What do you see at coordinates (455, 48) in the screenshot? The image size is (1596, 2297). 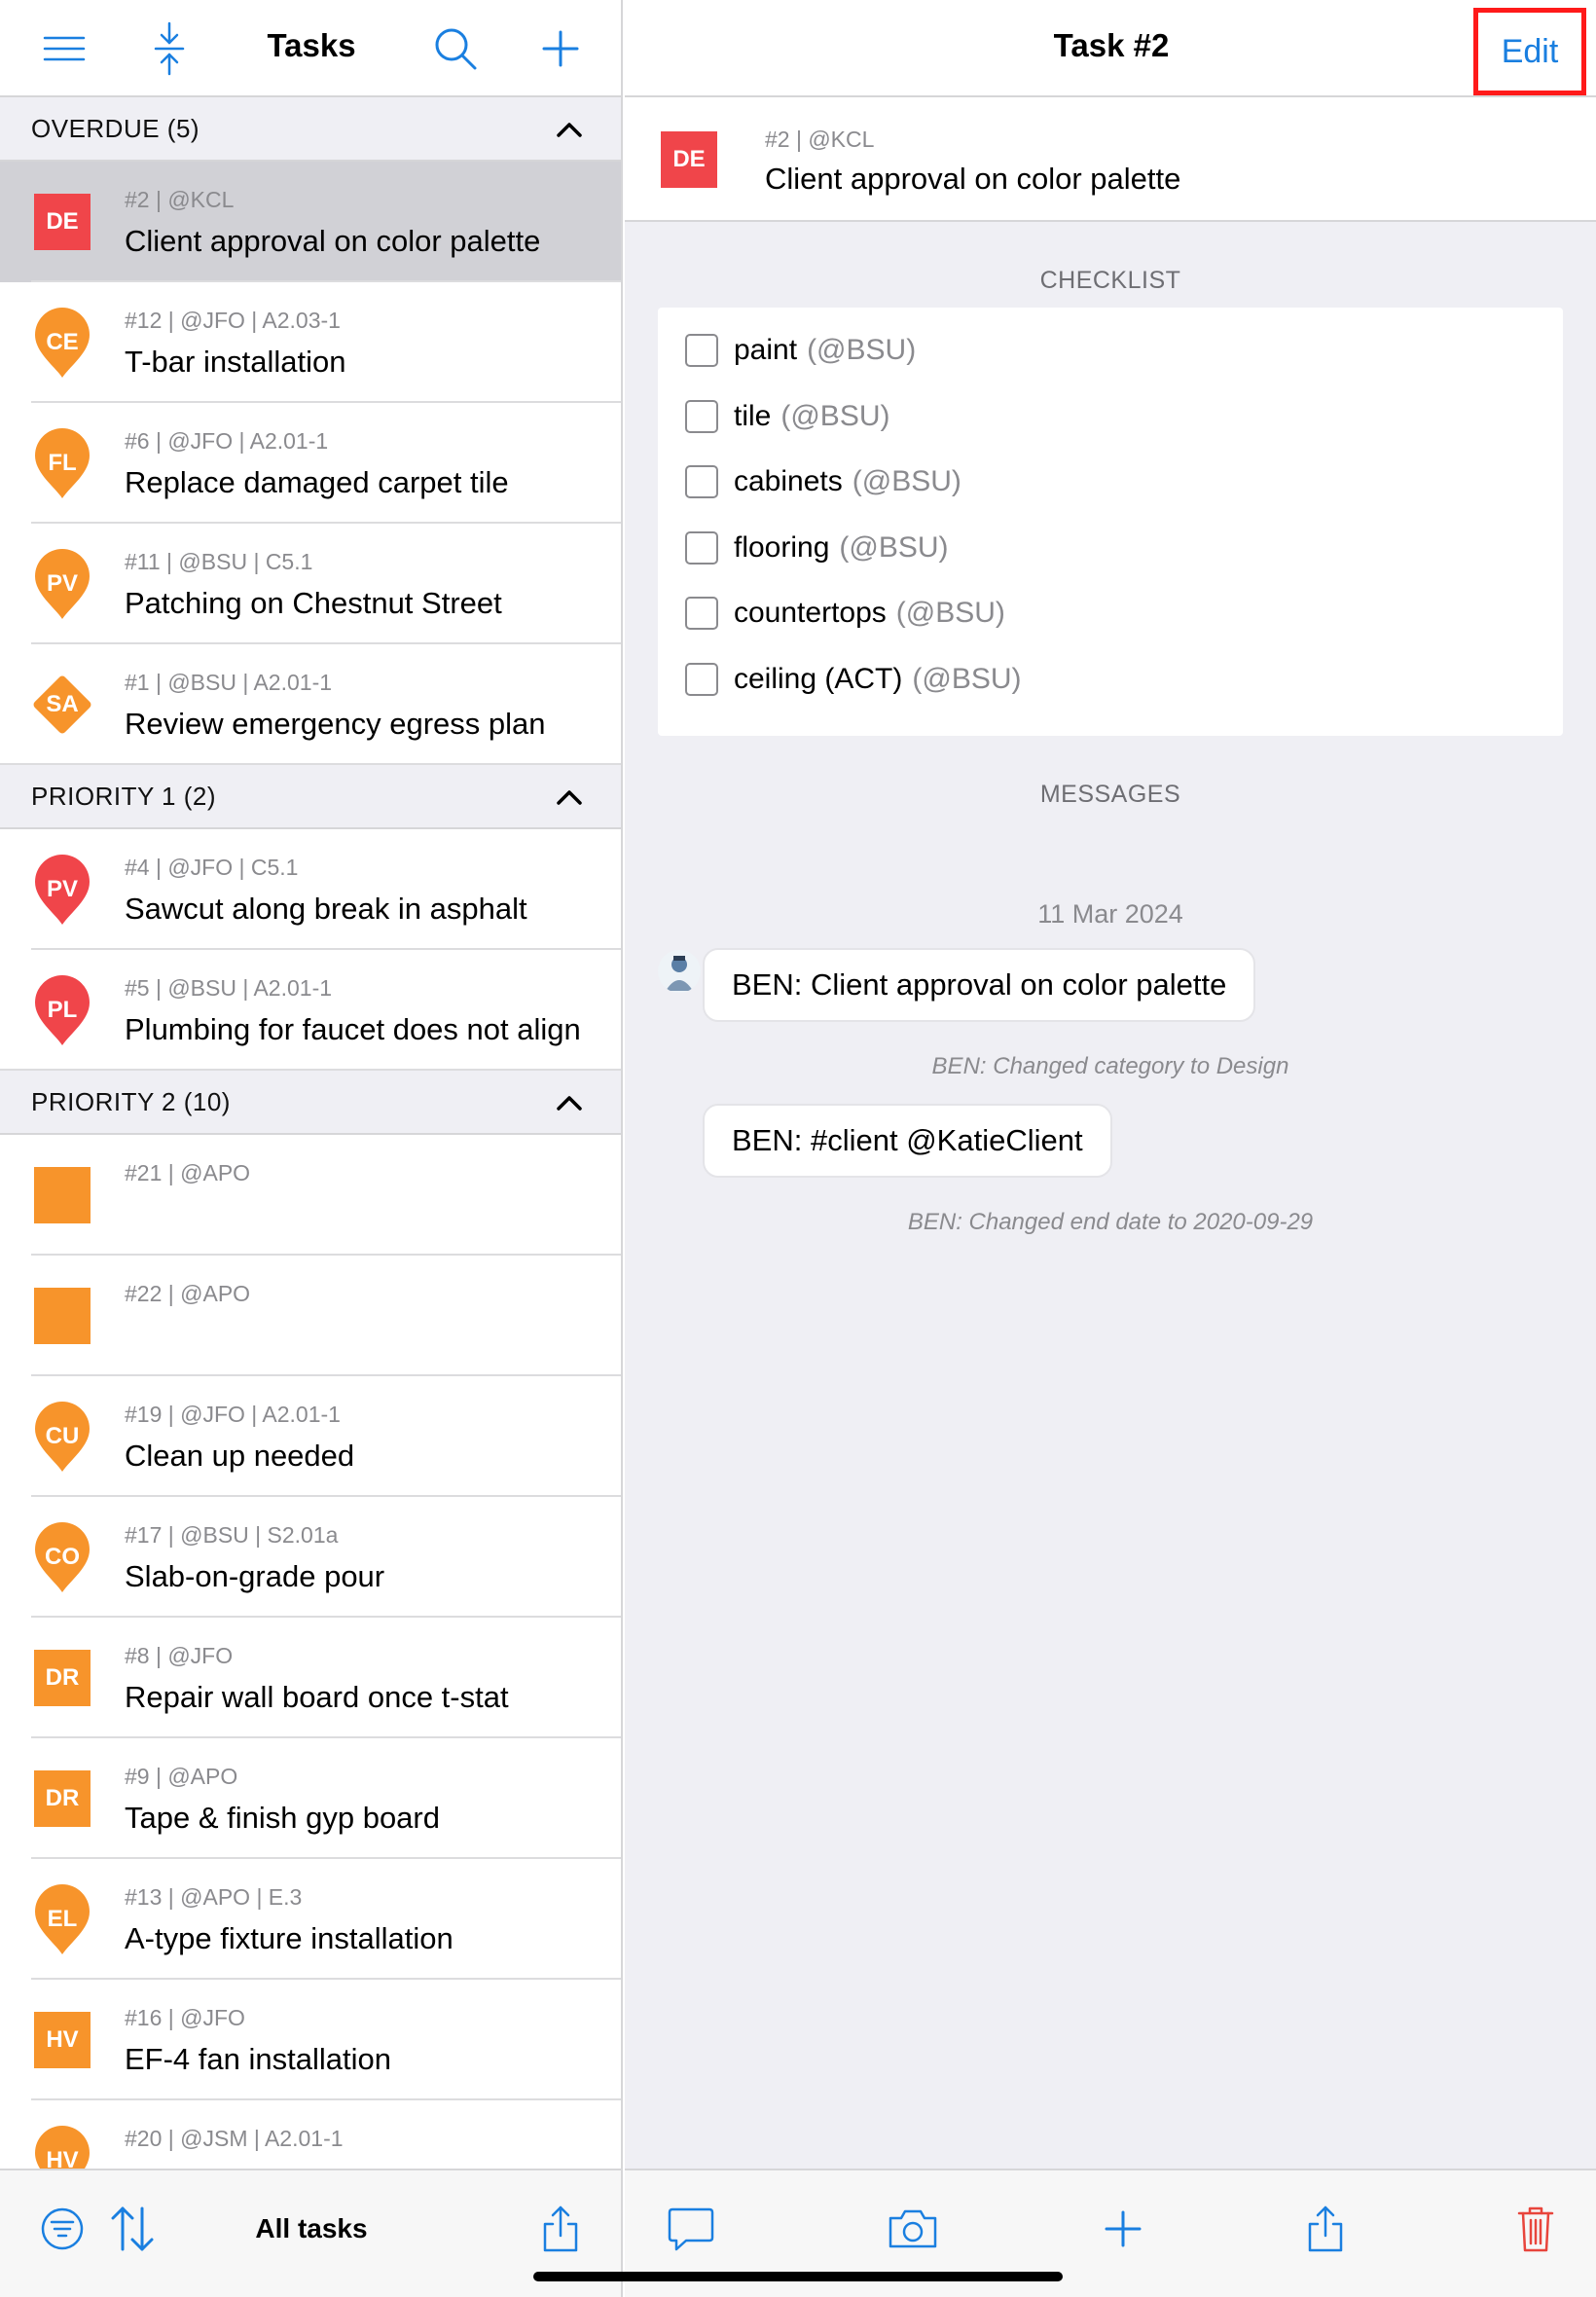 I see `search-icon` at bounding box center [455, 48].